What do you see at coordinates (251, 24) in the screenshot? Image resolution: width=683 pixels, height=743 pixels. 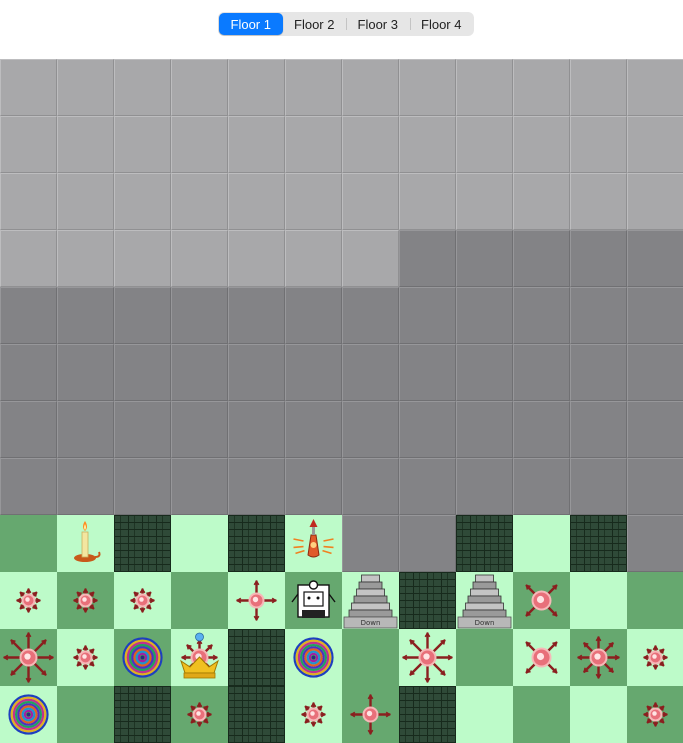 I see `tab-floor-1: Floor 1` at bounding box center [251, 24].